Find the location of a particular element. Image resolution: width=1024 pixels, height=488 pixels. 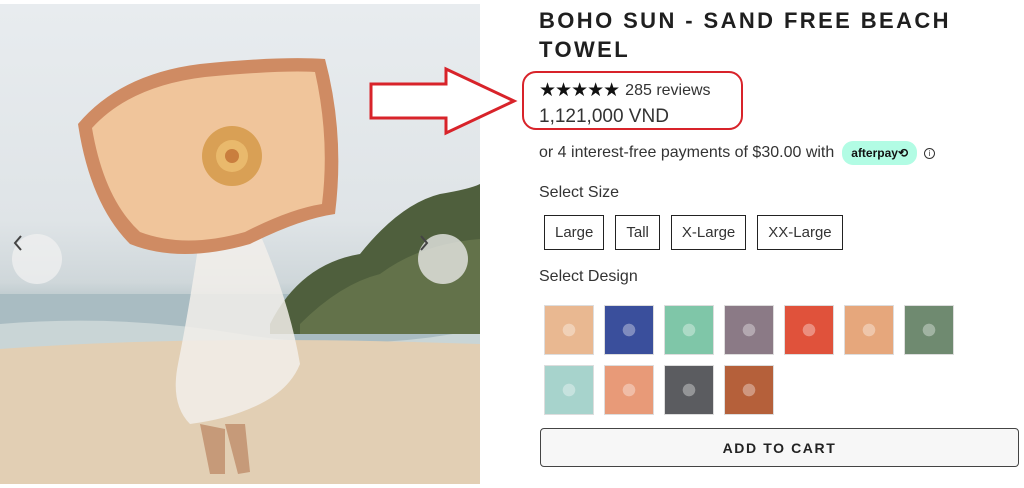

annotation-arrow-icon is located at coordinates (443, 101).